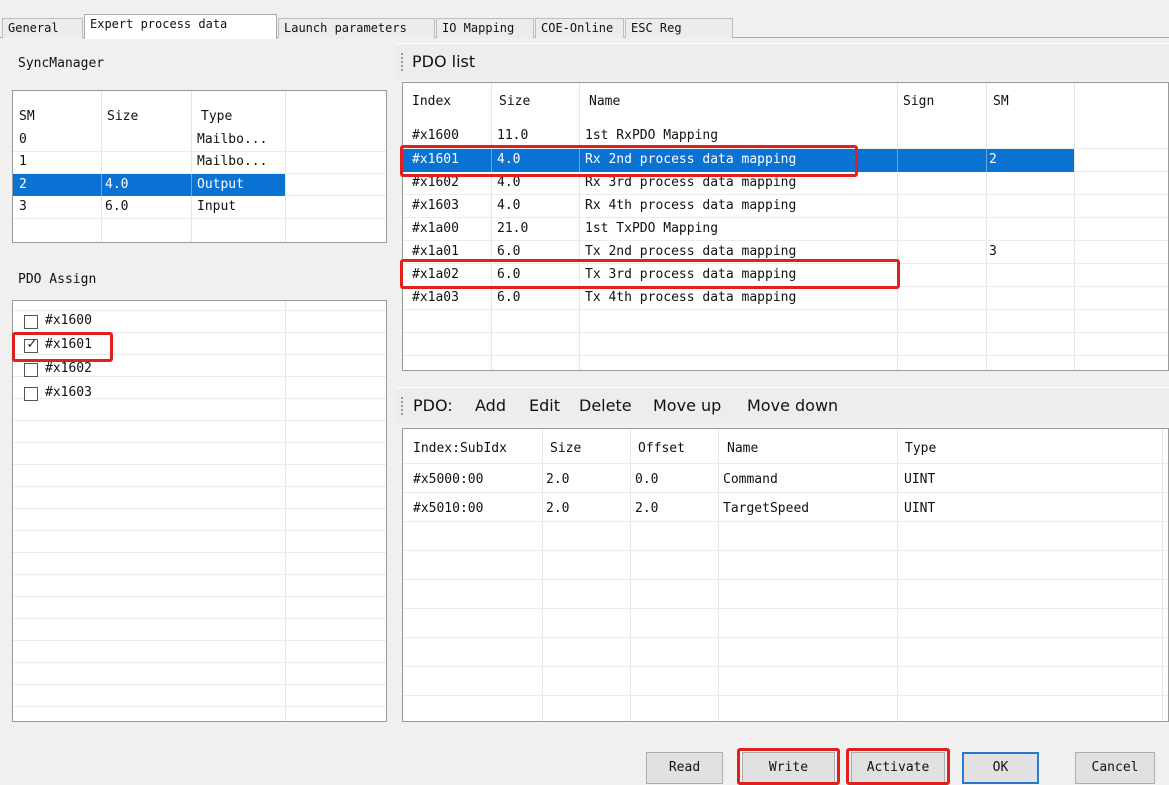 The image size is (1169, 785). I want to click on sm-row-3-sm: 3, so click(23, 207).